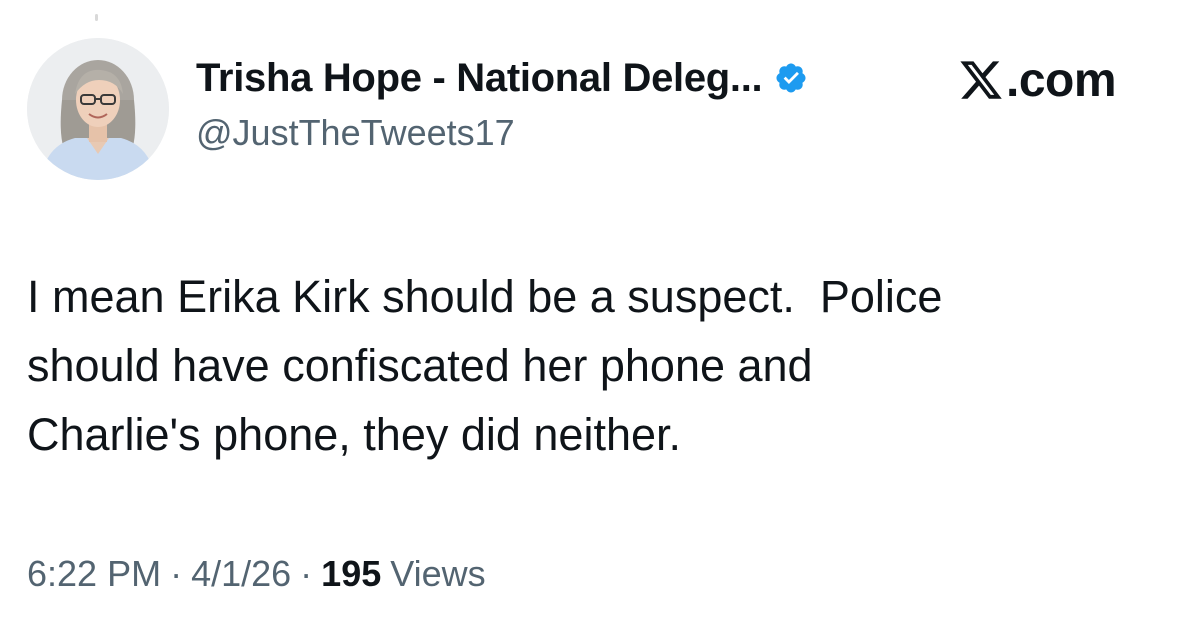  What do you see at coordinates (241, 574) in the screenshot?
I see `tweet-date: 4/1/26` at bounding box center [241, 574].